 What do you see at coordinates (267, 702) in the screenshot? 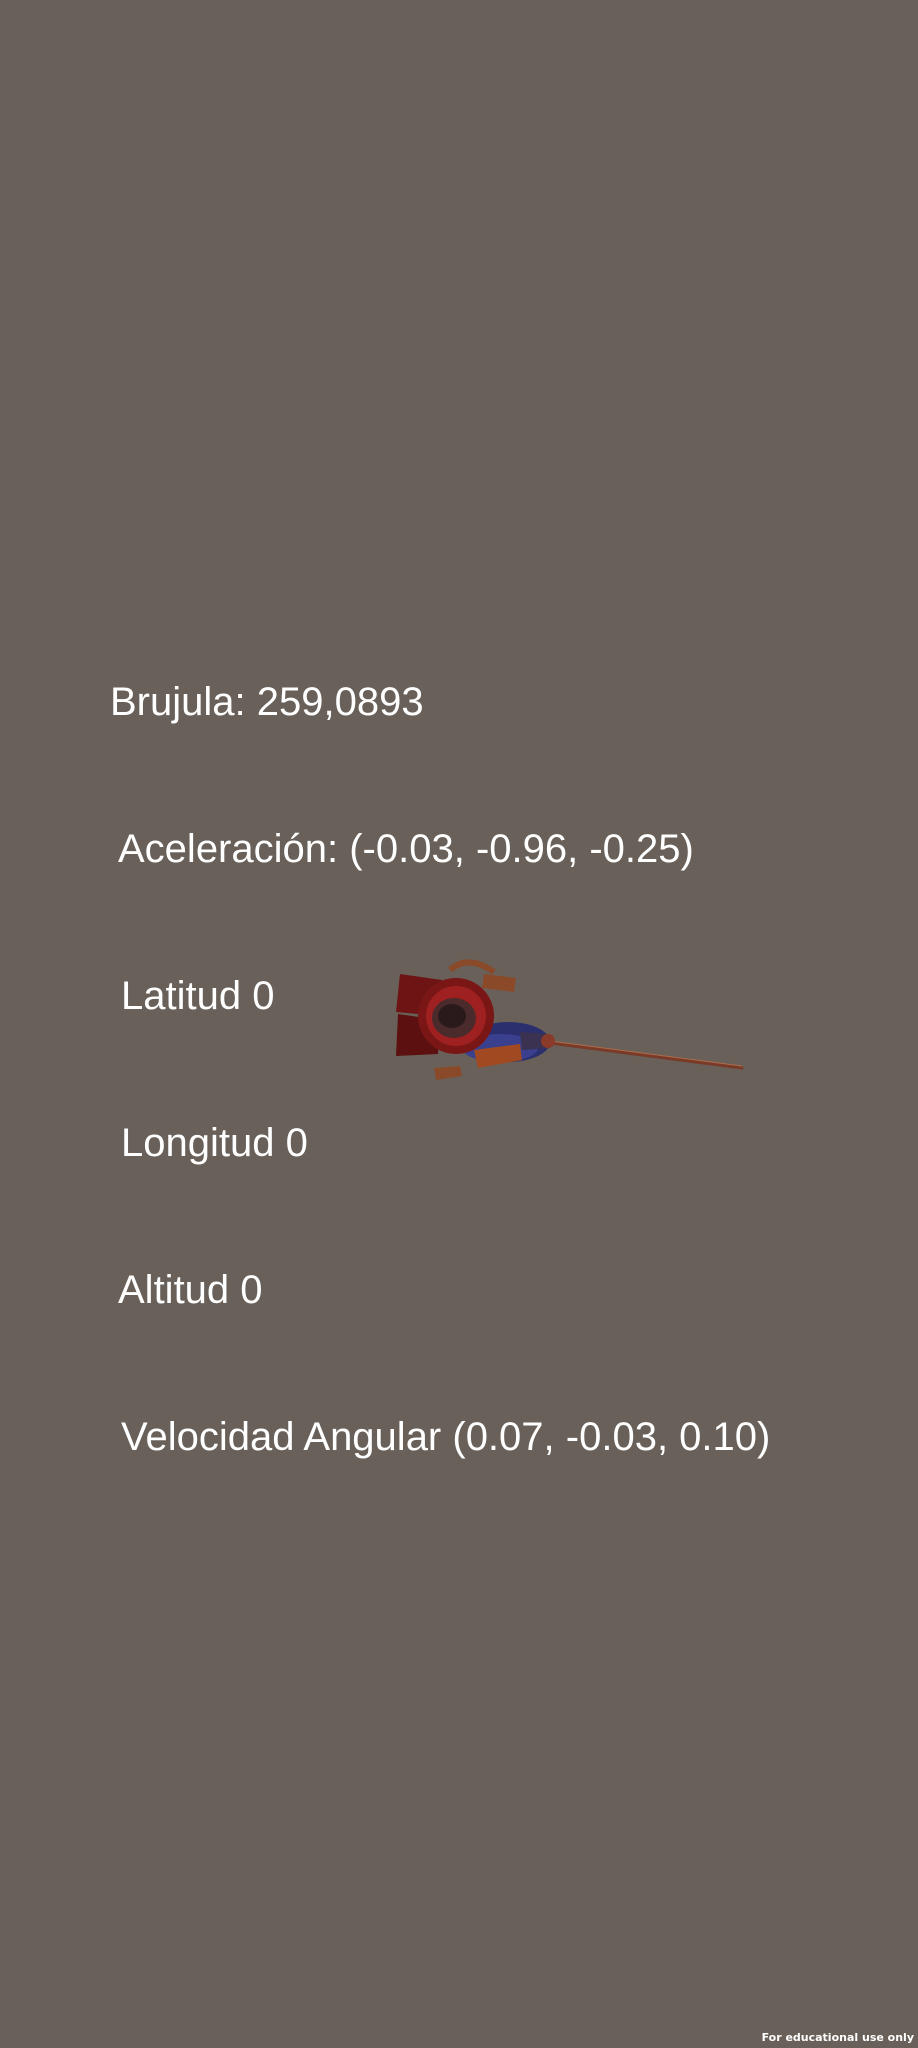
I see `compass-readout: Brujula: 259,0893` at bounding box center [267, 702].